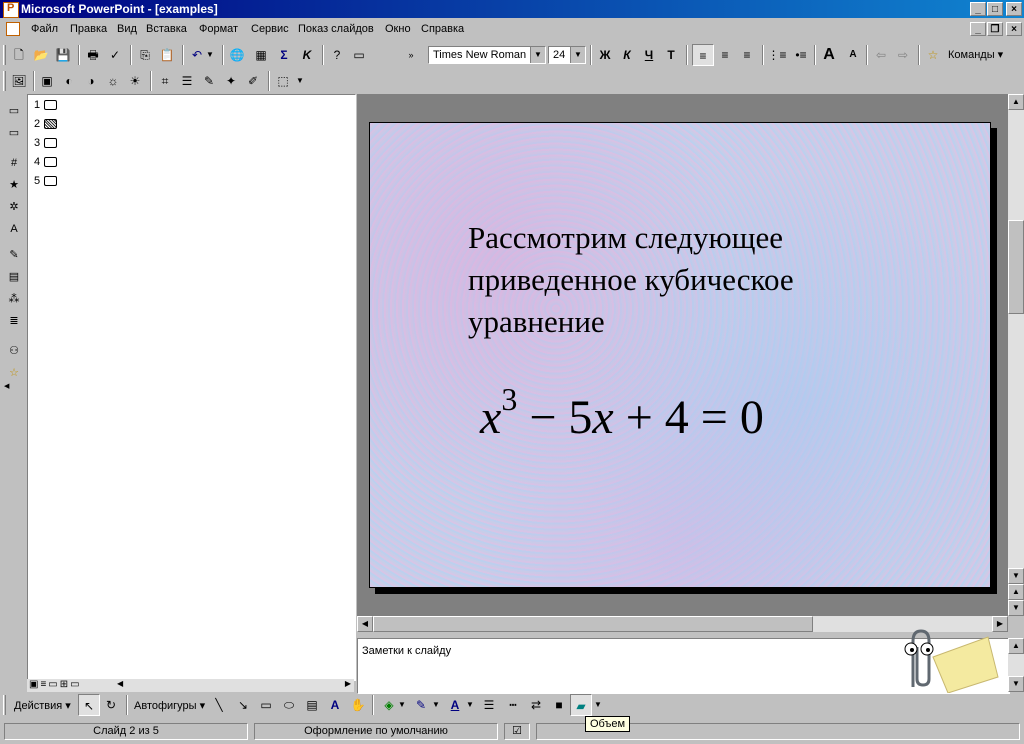 The image size is (1024, 744). Describe the element at coordinates (231, 81) in the screenshot. I see `format-picture-icon: ✦` at that location.